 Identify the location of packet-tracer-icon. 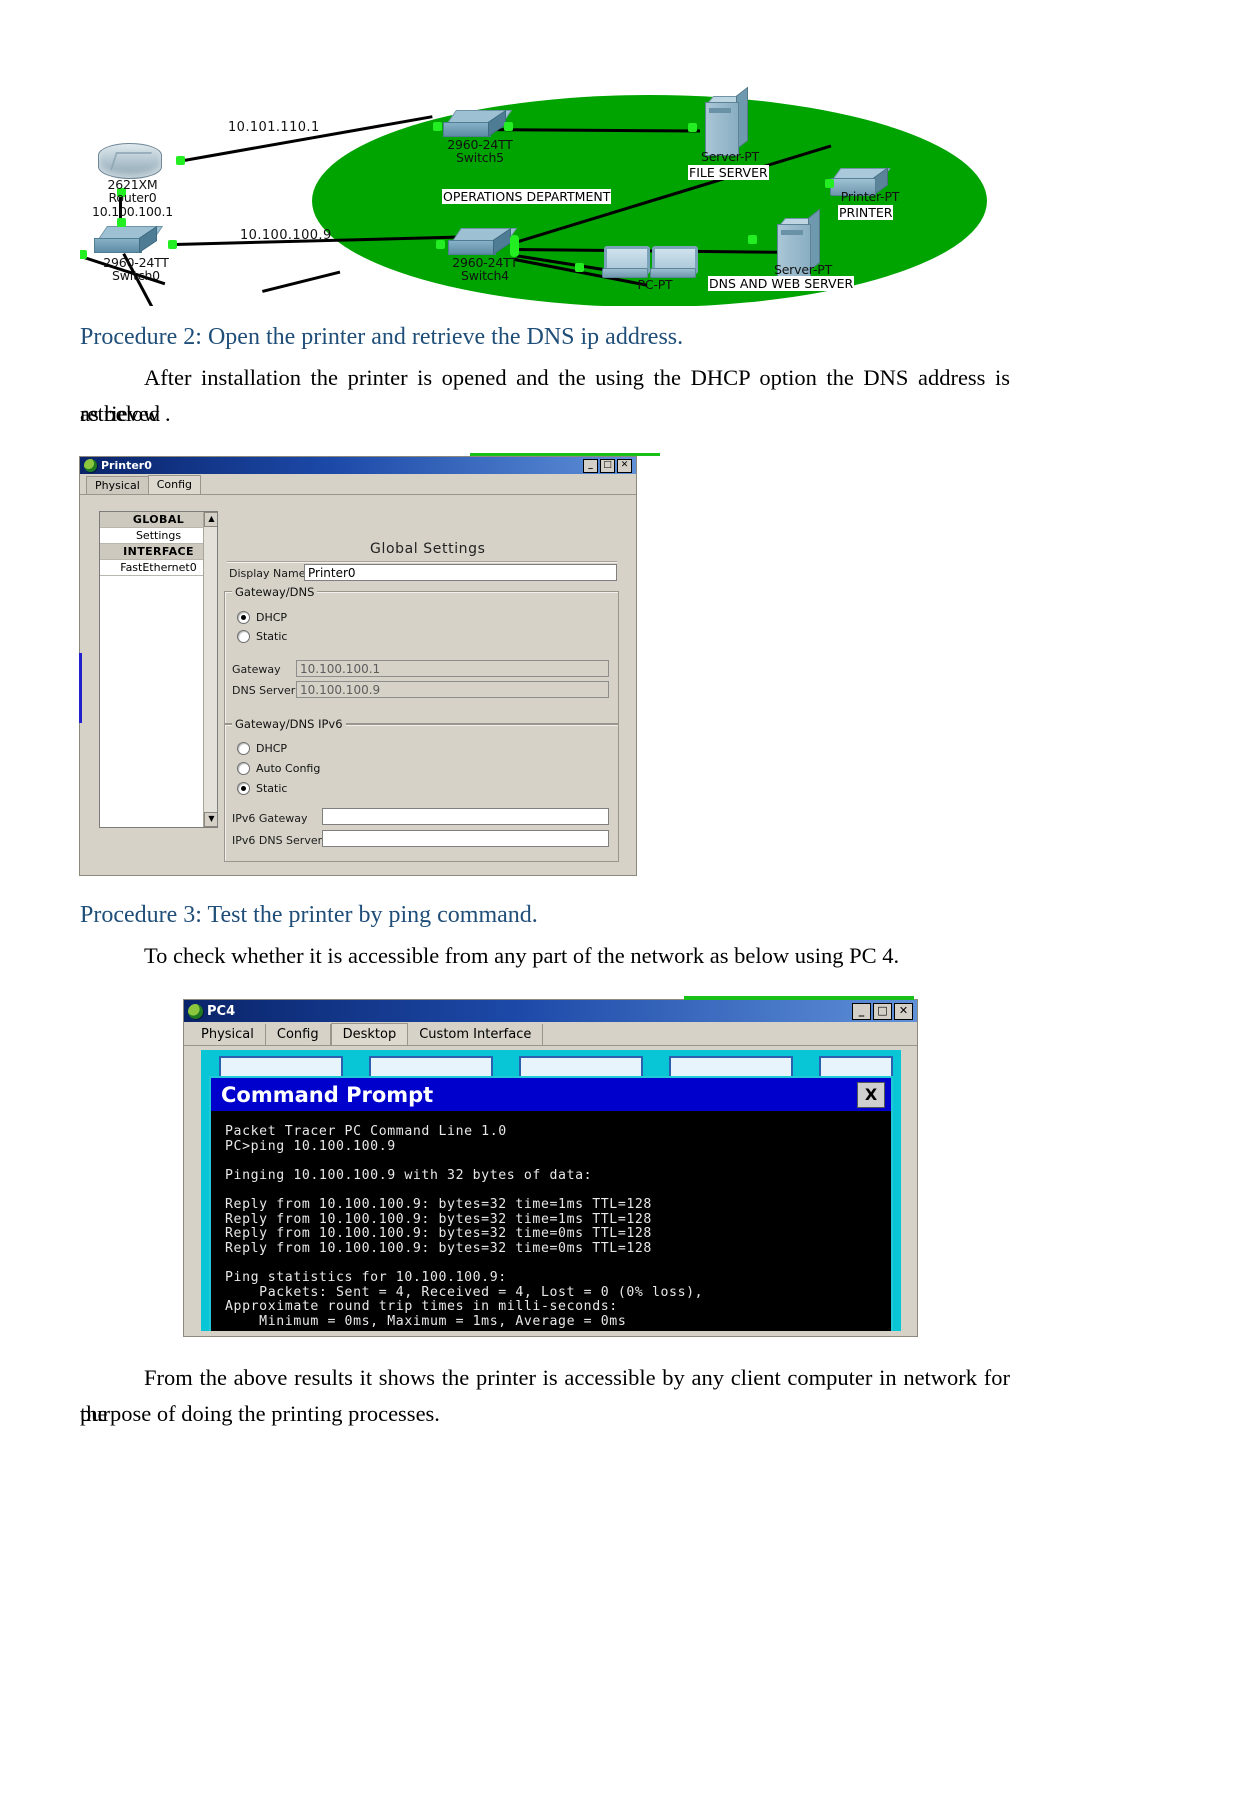
(195, 1011).